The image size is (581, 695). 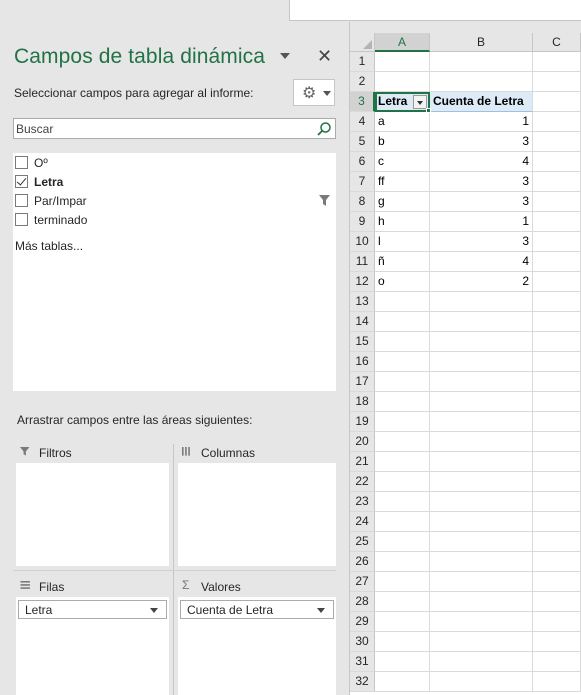 I want to click on row-header: 12, so click(x=362, y=282).